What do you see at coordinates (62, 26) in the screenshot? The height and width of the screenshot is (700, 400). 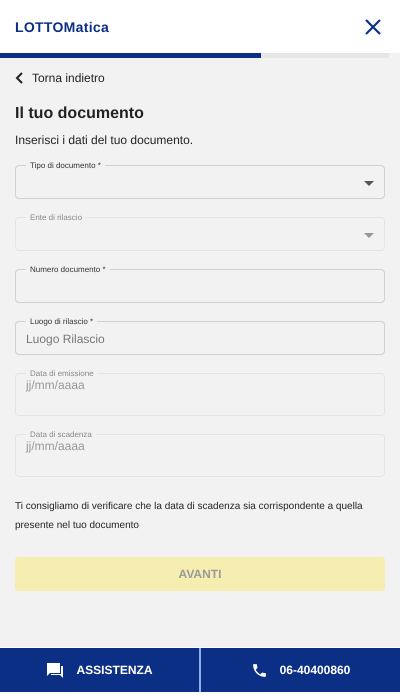 I see `logo: LOTTOMatica` at bounding box center [62, 26].